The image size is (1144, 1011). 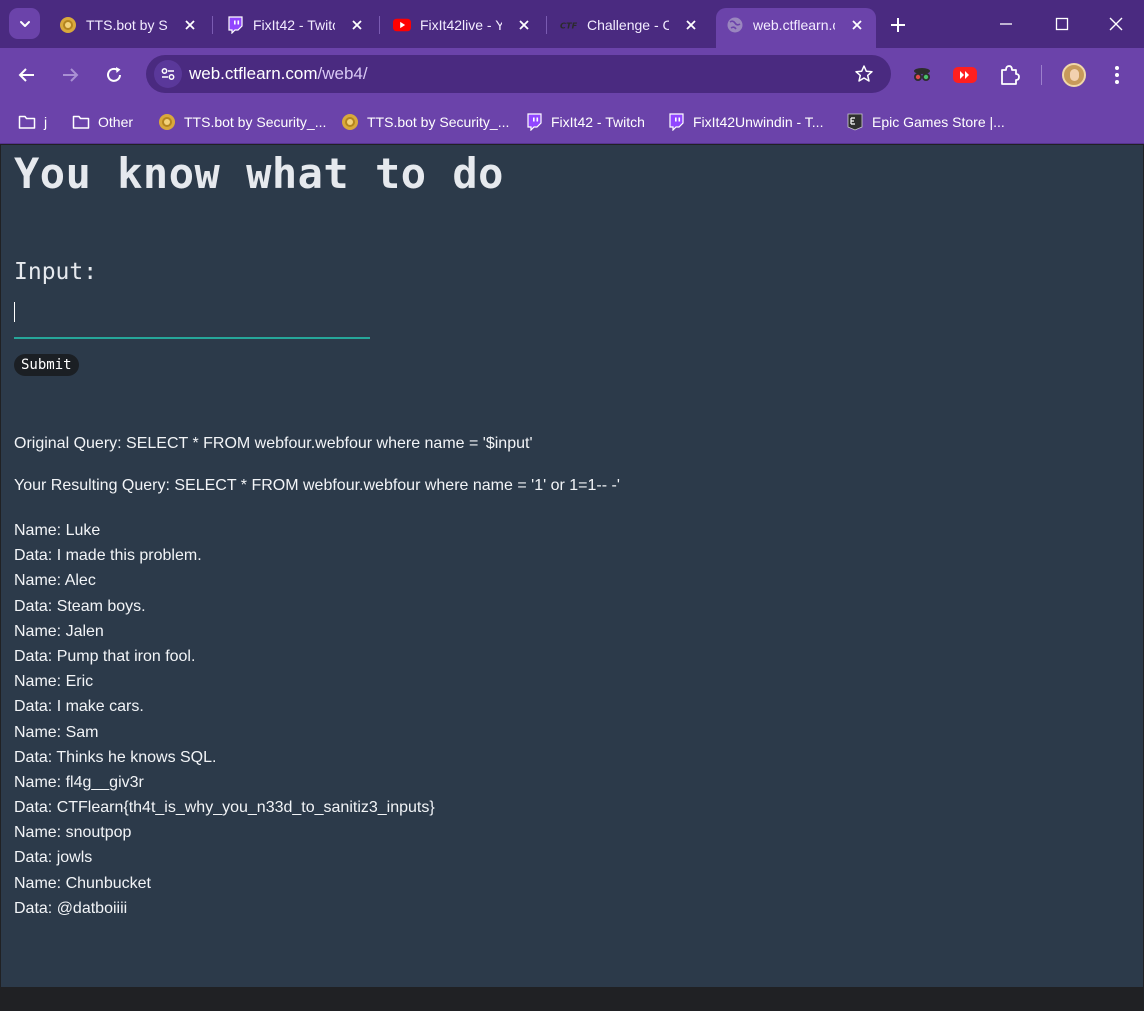 I want to click on maximize-icon, so click(x=1062, y=24).